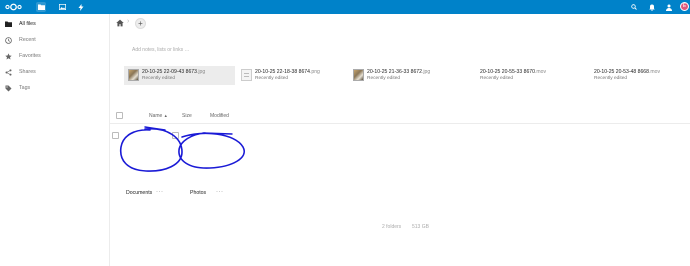 This screenshot has height=266, width=690. Describe the element at coordinates (81, 7) in the screenshot. I see `activity-app-icon` at that location.